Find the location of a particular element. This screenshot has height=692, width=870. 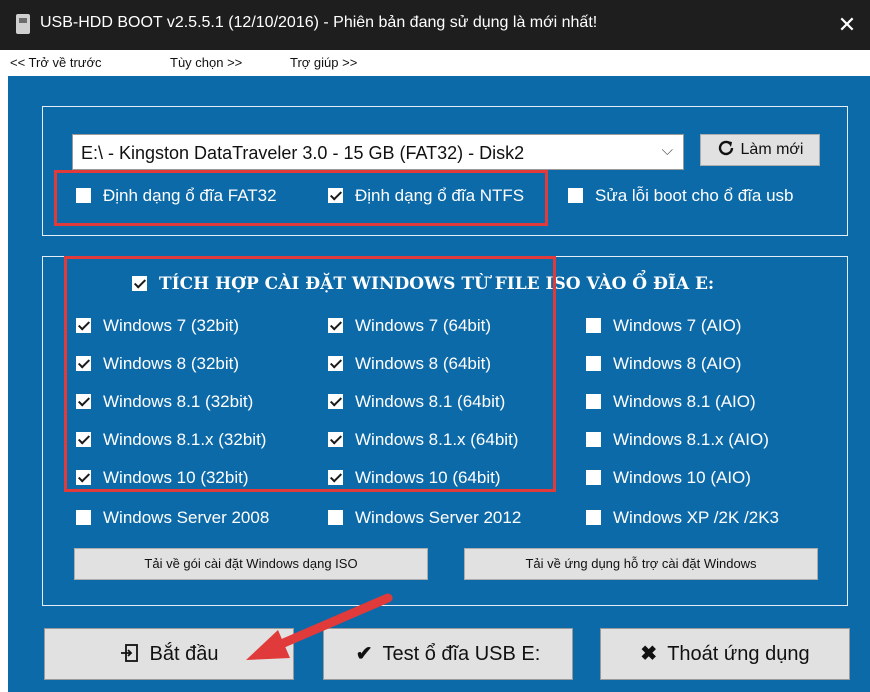

windows-option-checkbox: Windows 7 (AIO) is located at coordinates (663, 326).